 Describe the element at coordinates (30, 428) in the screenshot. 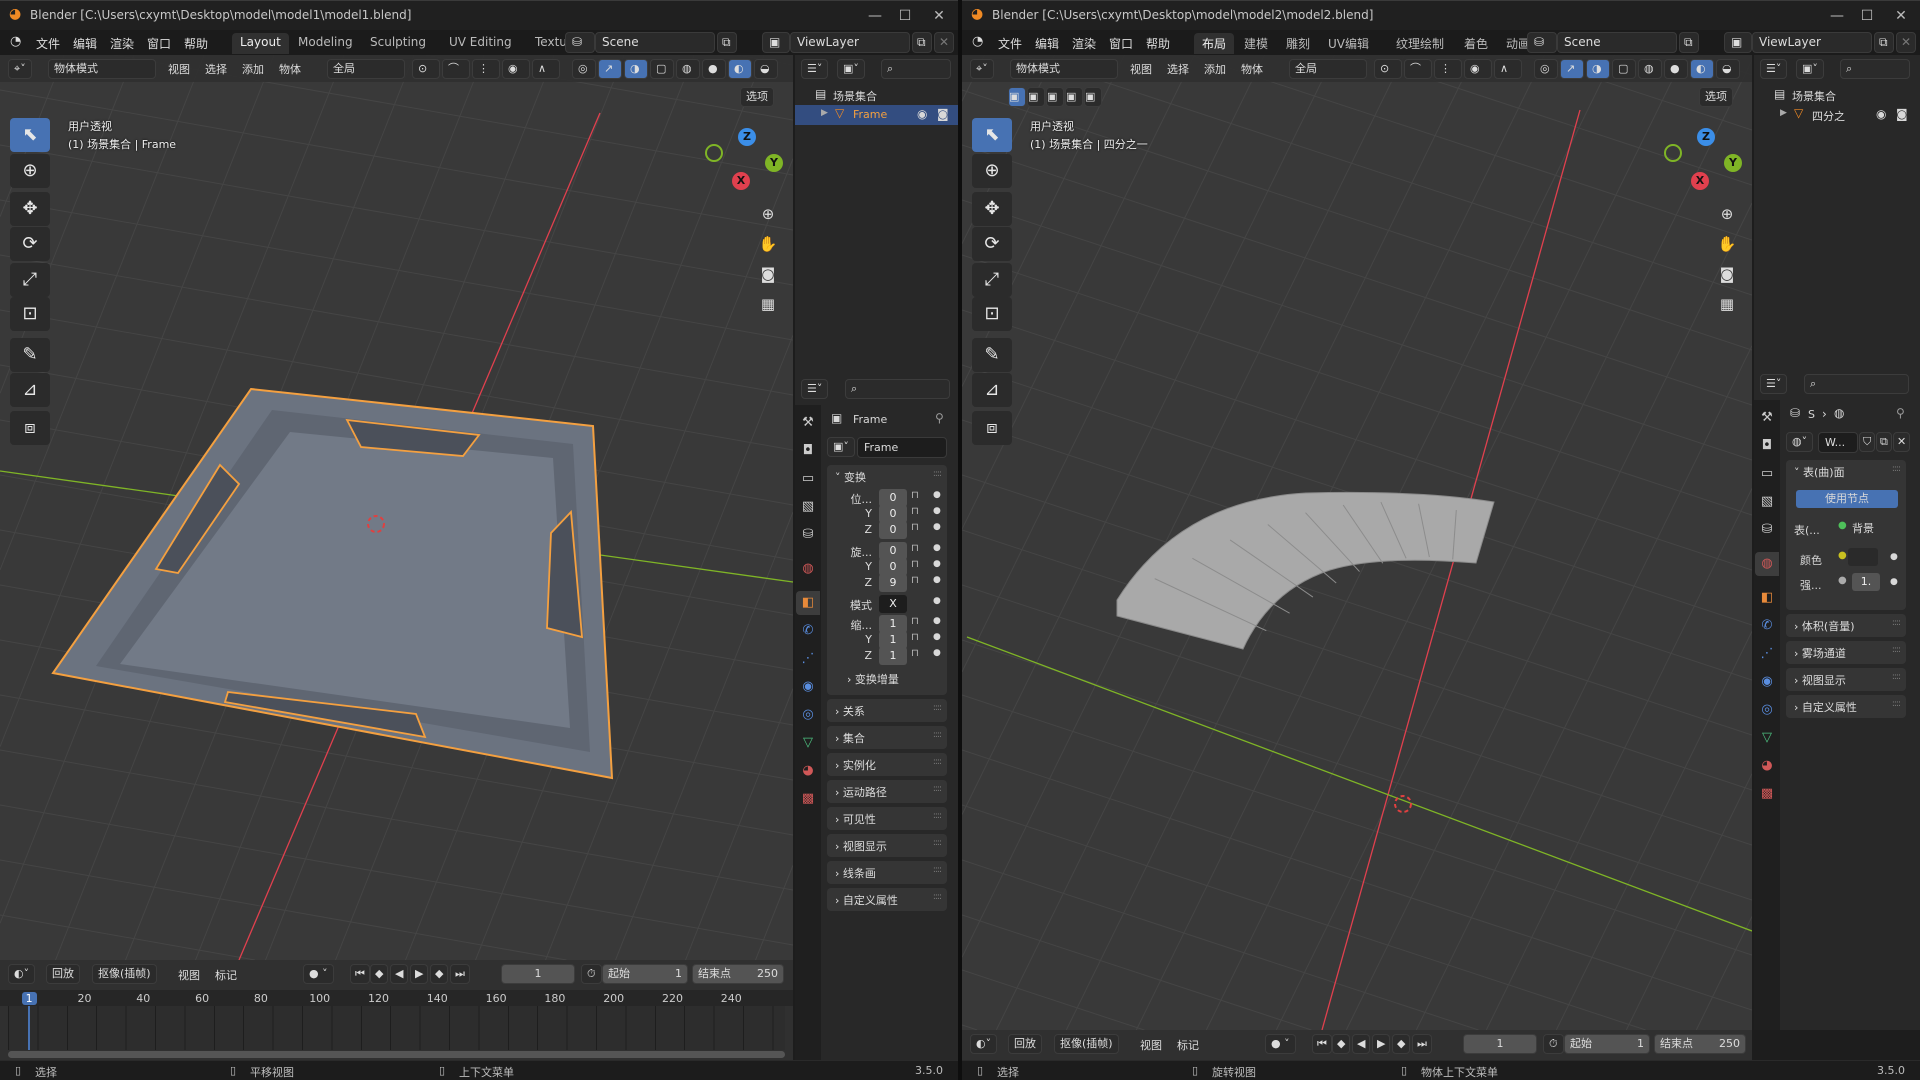

I see `add-cube-tool: ⧈` at that location.